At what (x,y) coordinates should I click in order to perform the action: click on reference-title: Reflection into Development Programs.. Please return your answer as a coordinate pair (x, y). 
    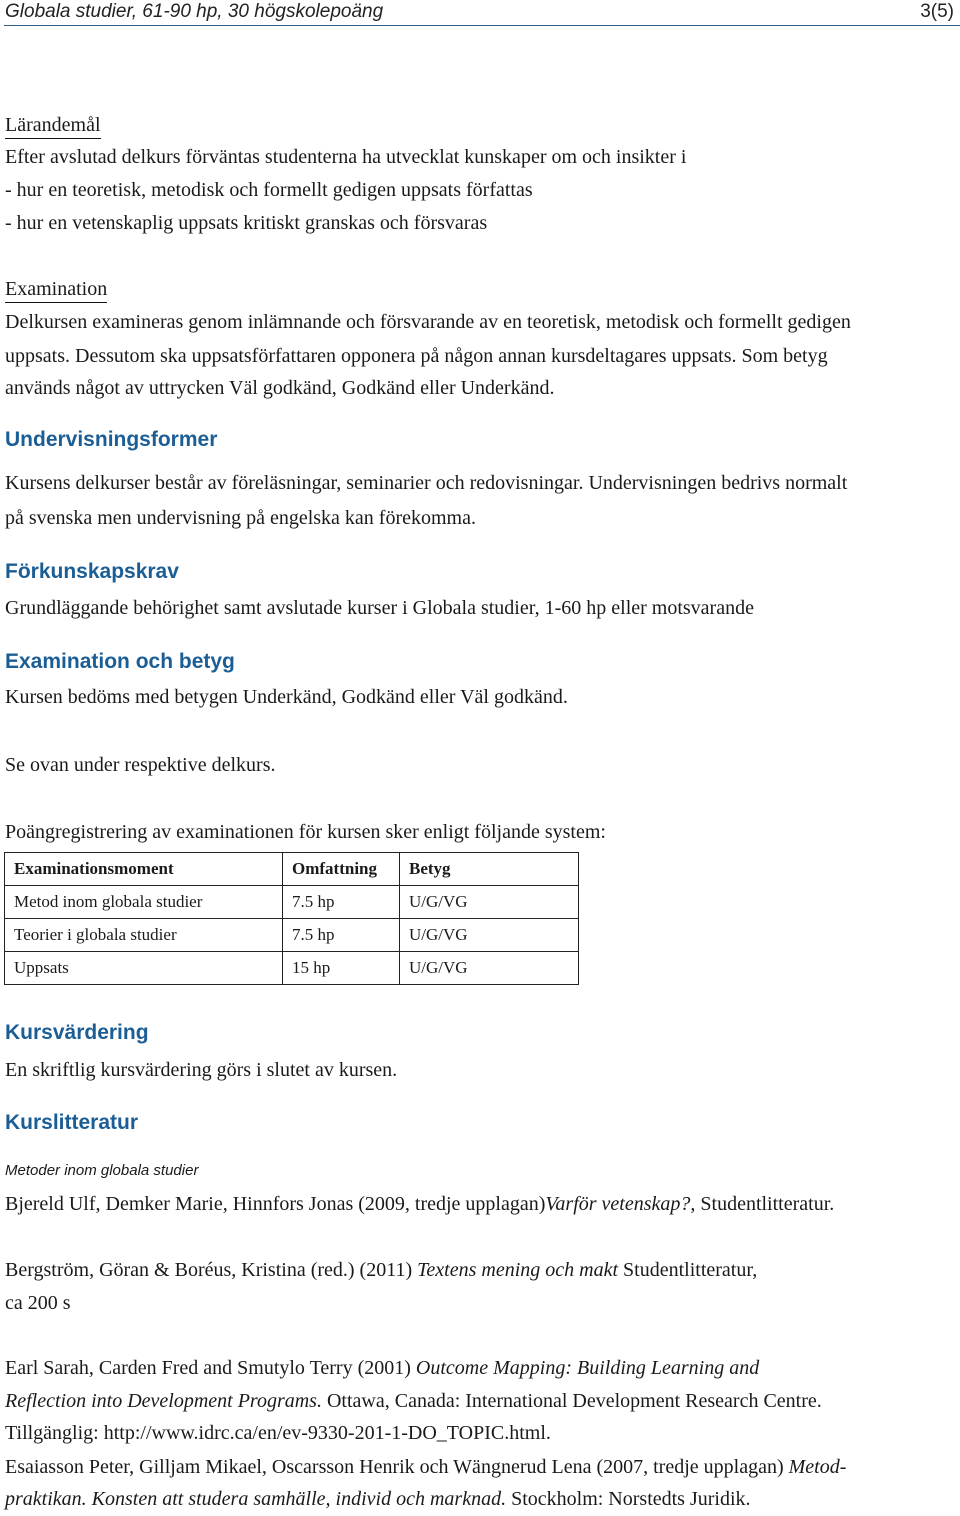
    Looking at the image, I should click on (163, 1401).